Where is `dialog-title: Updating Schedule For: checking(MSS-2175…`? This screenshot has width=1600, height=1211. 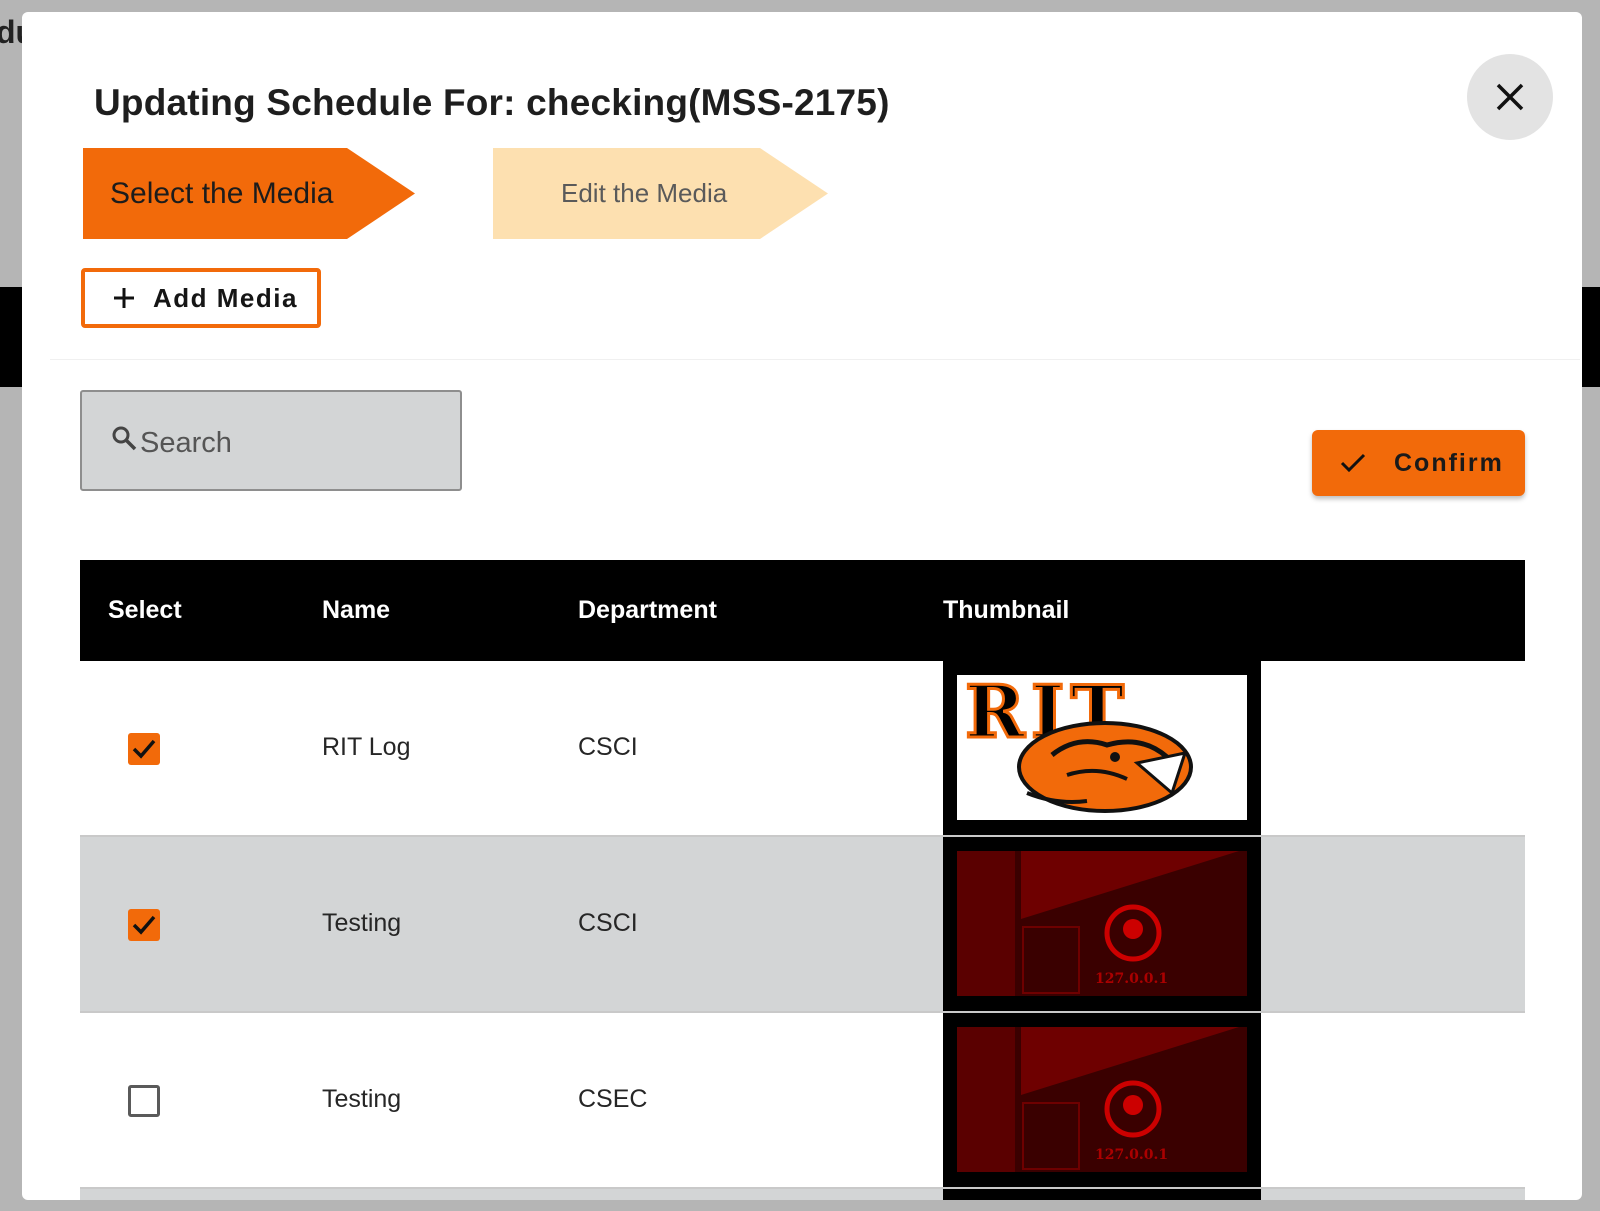
dialog-title: Updating Schedule For: checking(MSS-2175… is located at coordinates (492, 102).